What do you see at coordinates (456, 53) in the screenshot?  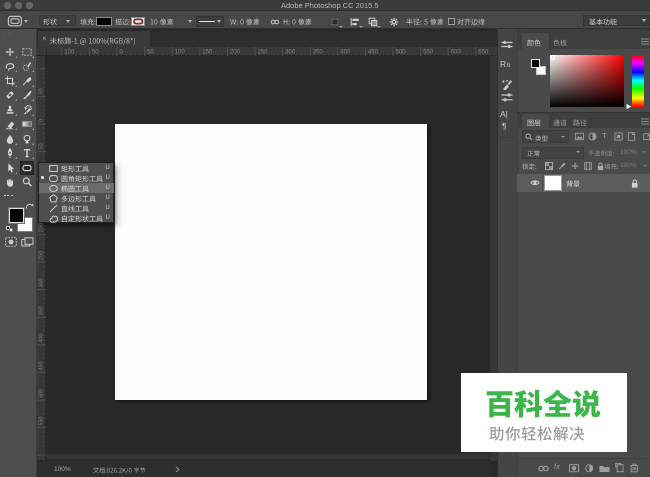 I see `svg-text: 600` at bounding box center [456, 53].